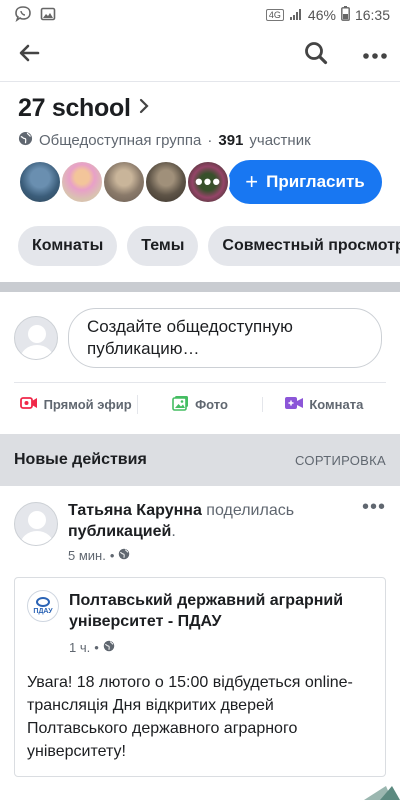 Image resolution: width=400 pixels, height=800 pixels. I want to click on logo-text: ПДАУ, so click(43, 611).